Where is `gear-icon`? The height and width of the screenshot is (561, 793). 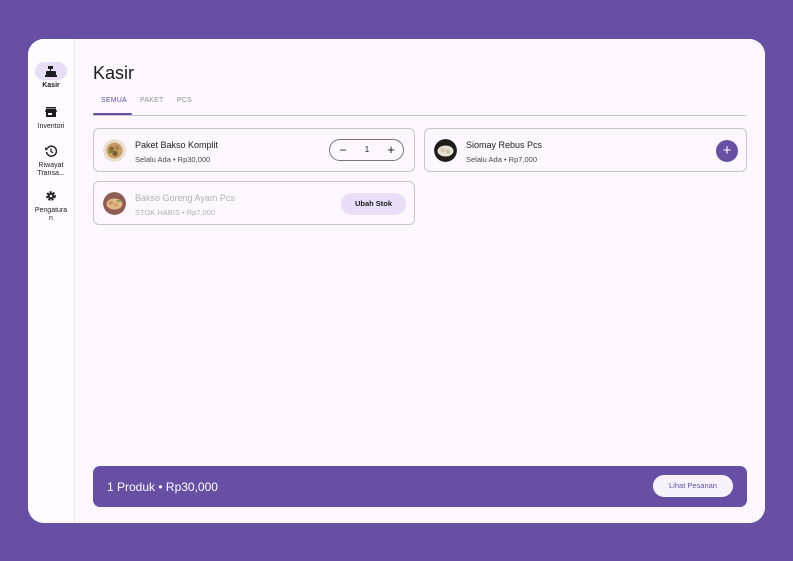
gear-icon is located at coordinates (51, 196).